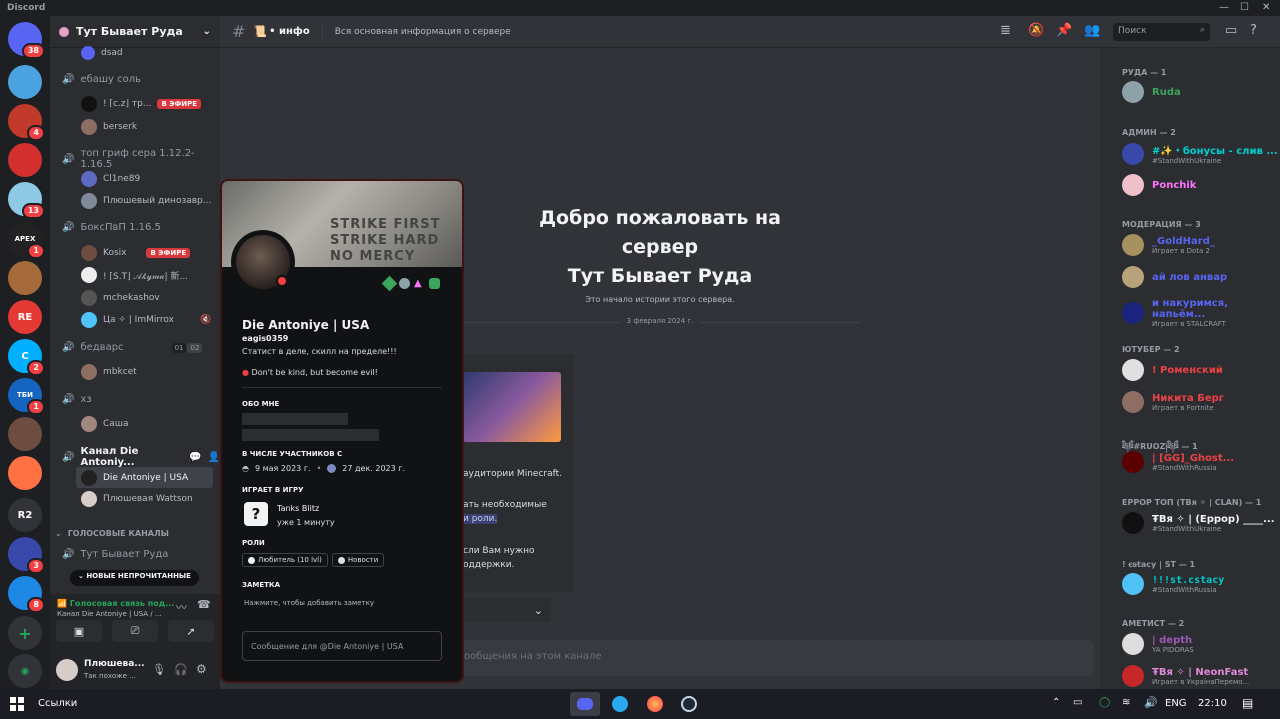  I want to click on server-icon-button: C2, so click(26, 357).